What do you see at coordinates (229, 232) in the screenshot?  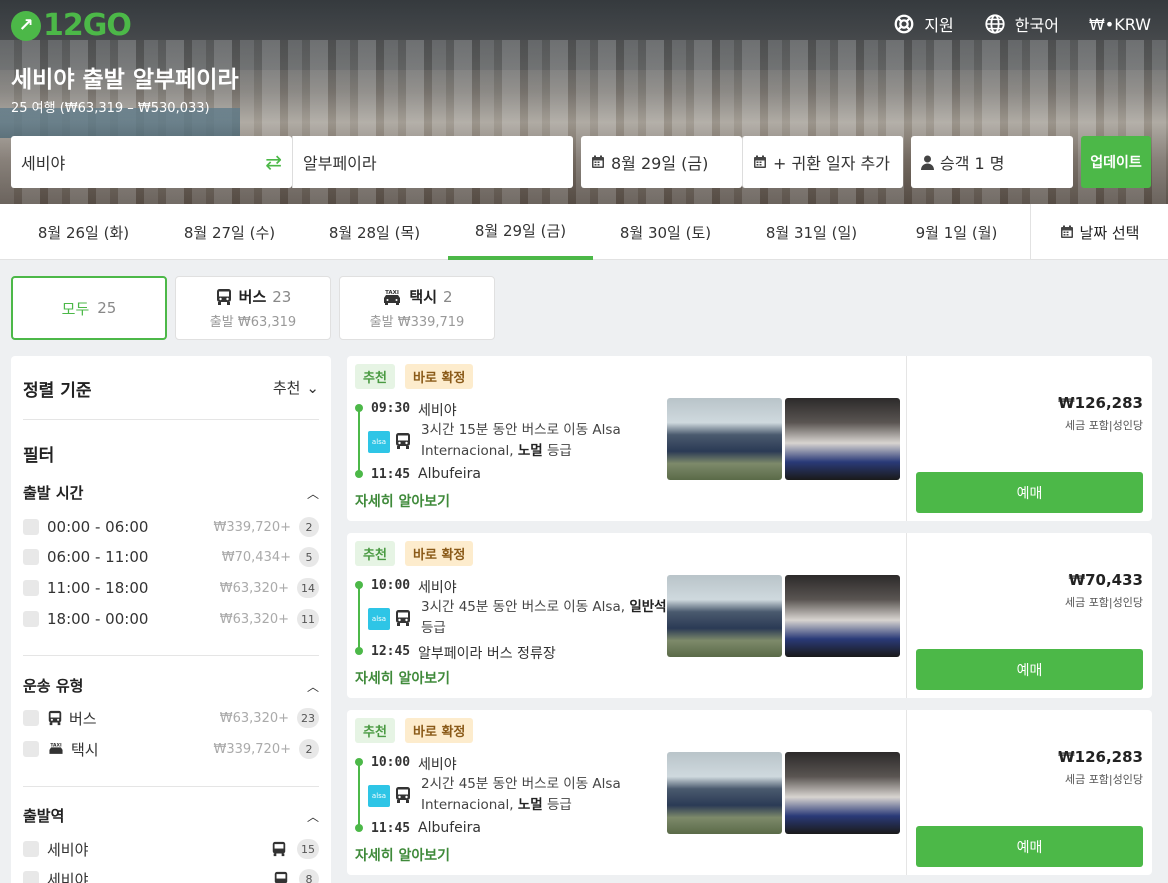 I see `date-tab: 8월 27일 (수)` at bounding box center [229, 232].